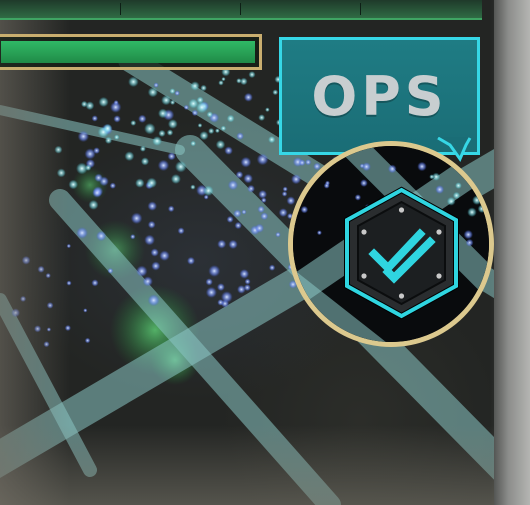 The image size is (530, 505). What do you see at coordinates (512, 252) in the screenshot?
I see `device-bezel-edge` at bounding box center [512, 252].